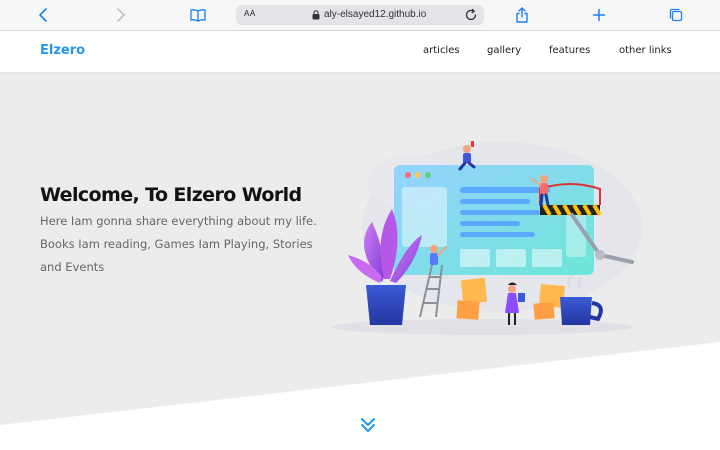 The width and height of the screenshot is (720, 450). What do you see at coordinates (569, 50) in the screenshot?
I see `nav-link-features: features` at bounding box center [569, 50].